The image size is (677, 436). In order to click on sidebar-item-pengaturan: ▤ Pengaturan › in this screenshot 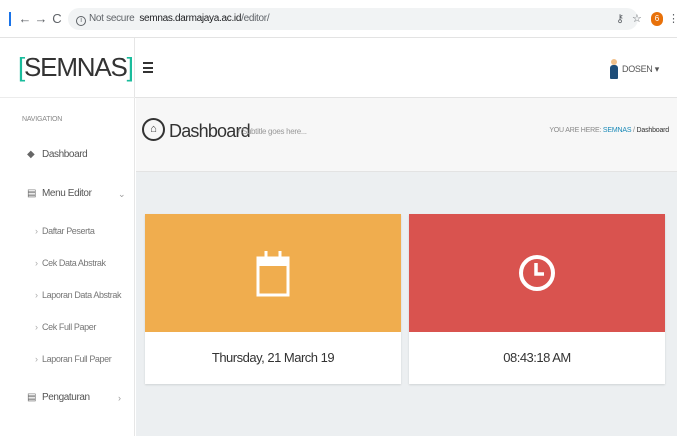, I will do `click(67, 398)`.